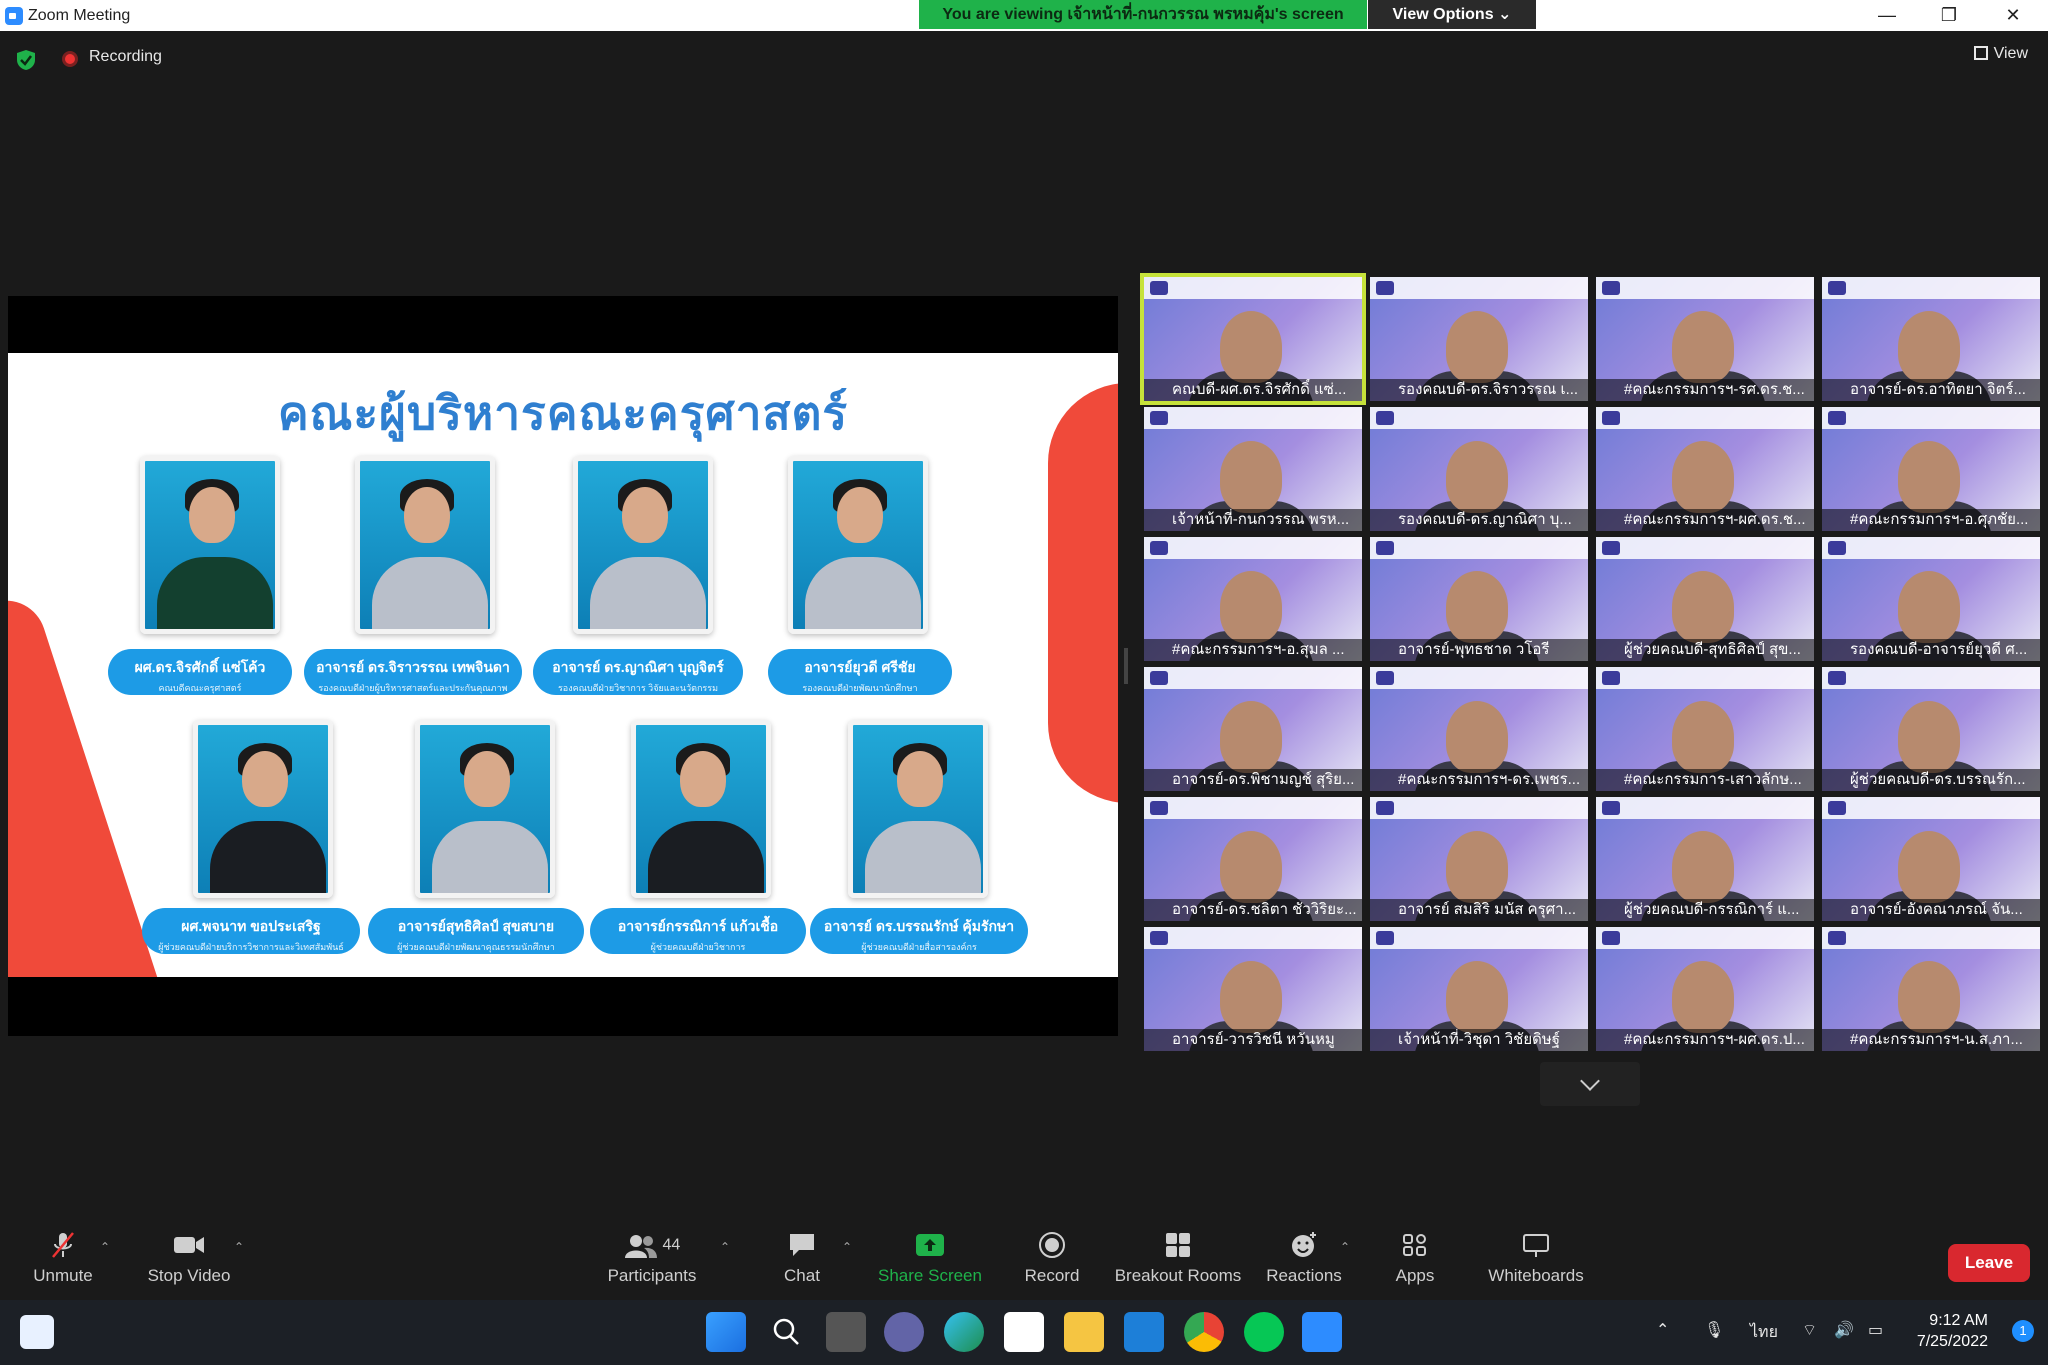  I want to click on volume-icon: 🔊, so click(1844, 1330).